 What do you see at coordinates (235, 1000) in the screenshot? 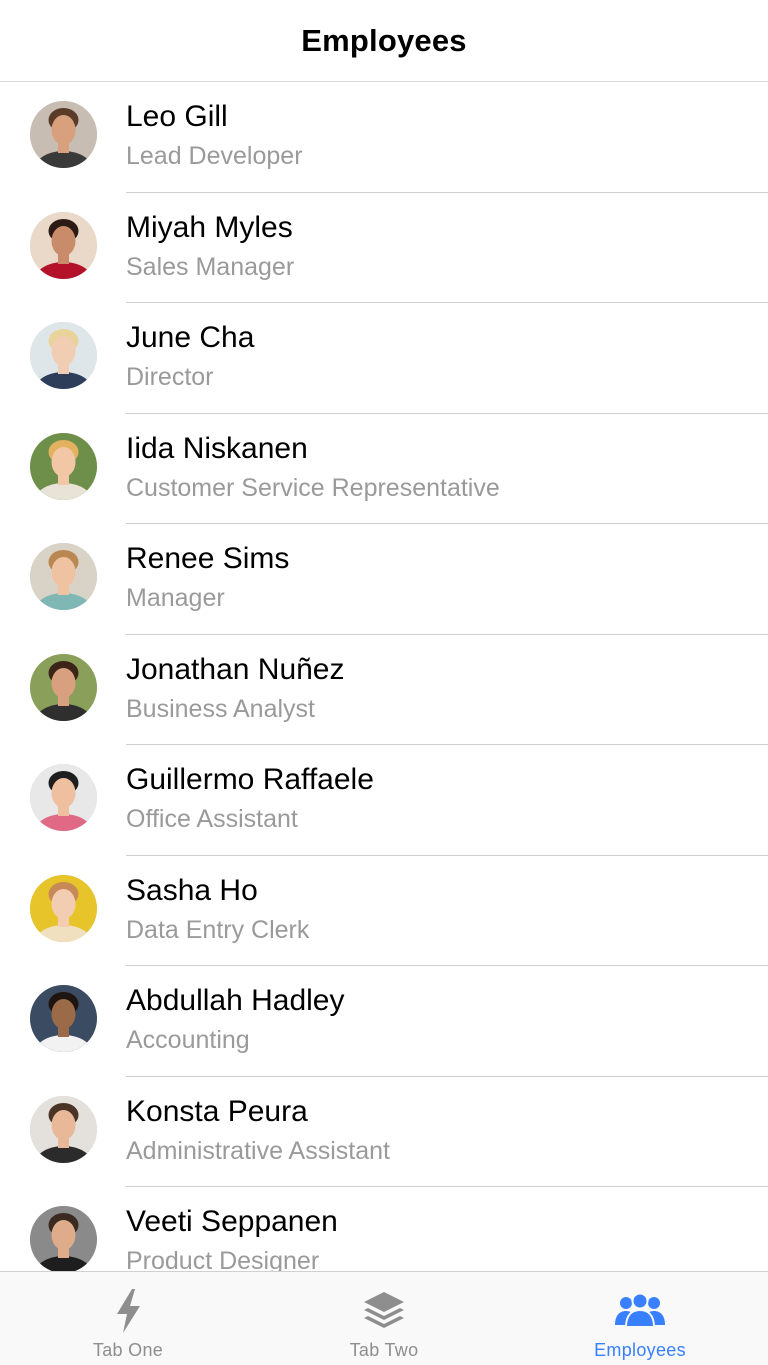
I see `employee-name: Abdullah Hadley` at bounding box center [235, 1000].